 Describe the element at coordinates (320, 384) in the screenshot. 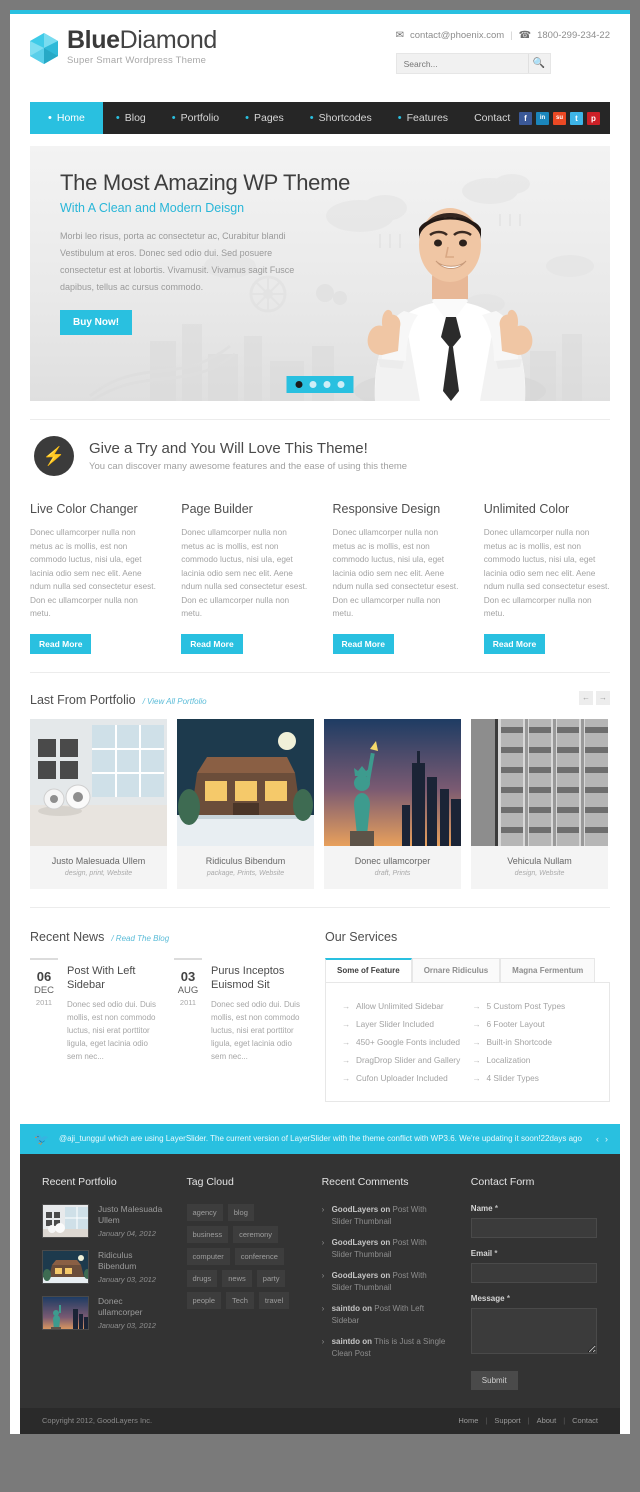

I see `slider-pagination` at that location.